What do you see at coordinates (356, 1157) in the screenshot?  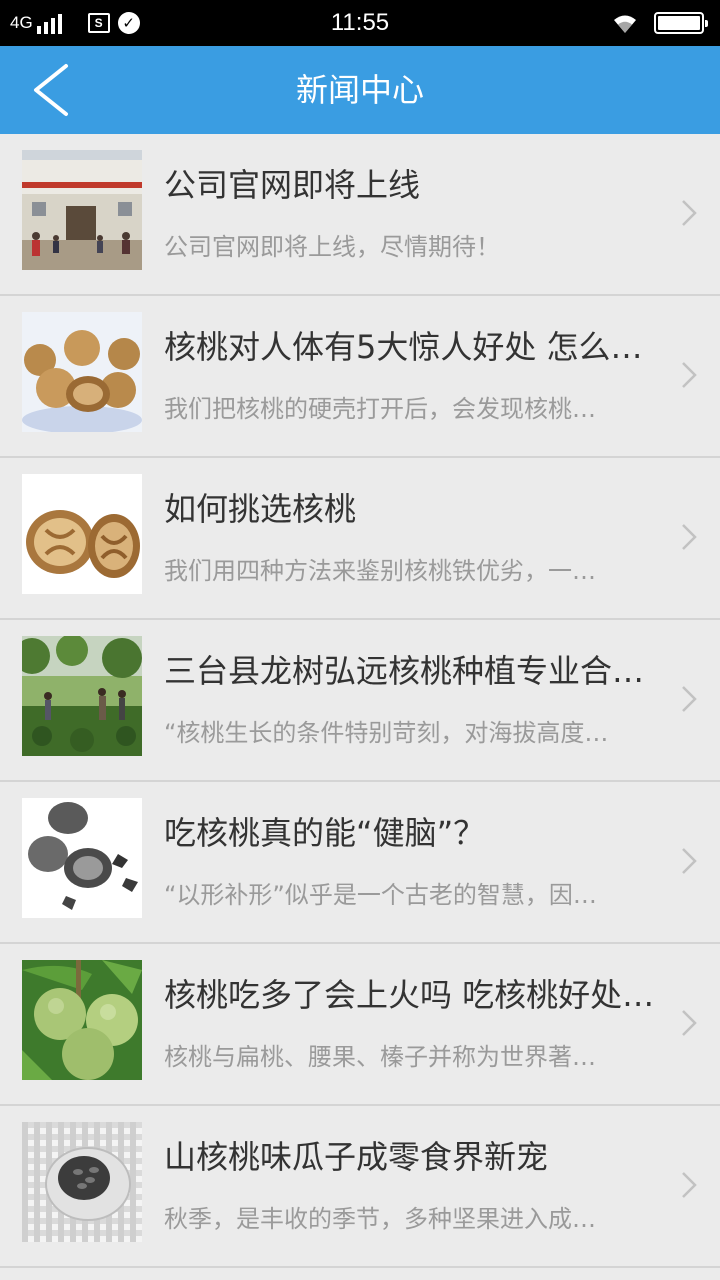 I see `news-title: 山核桃味瓜子成零食界新宠` at bounding box center [356, 1157].